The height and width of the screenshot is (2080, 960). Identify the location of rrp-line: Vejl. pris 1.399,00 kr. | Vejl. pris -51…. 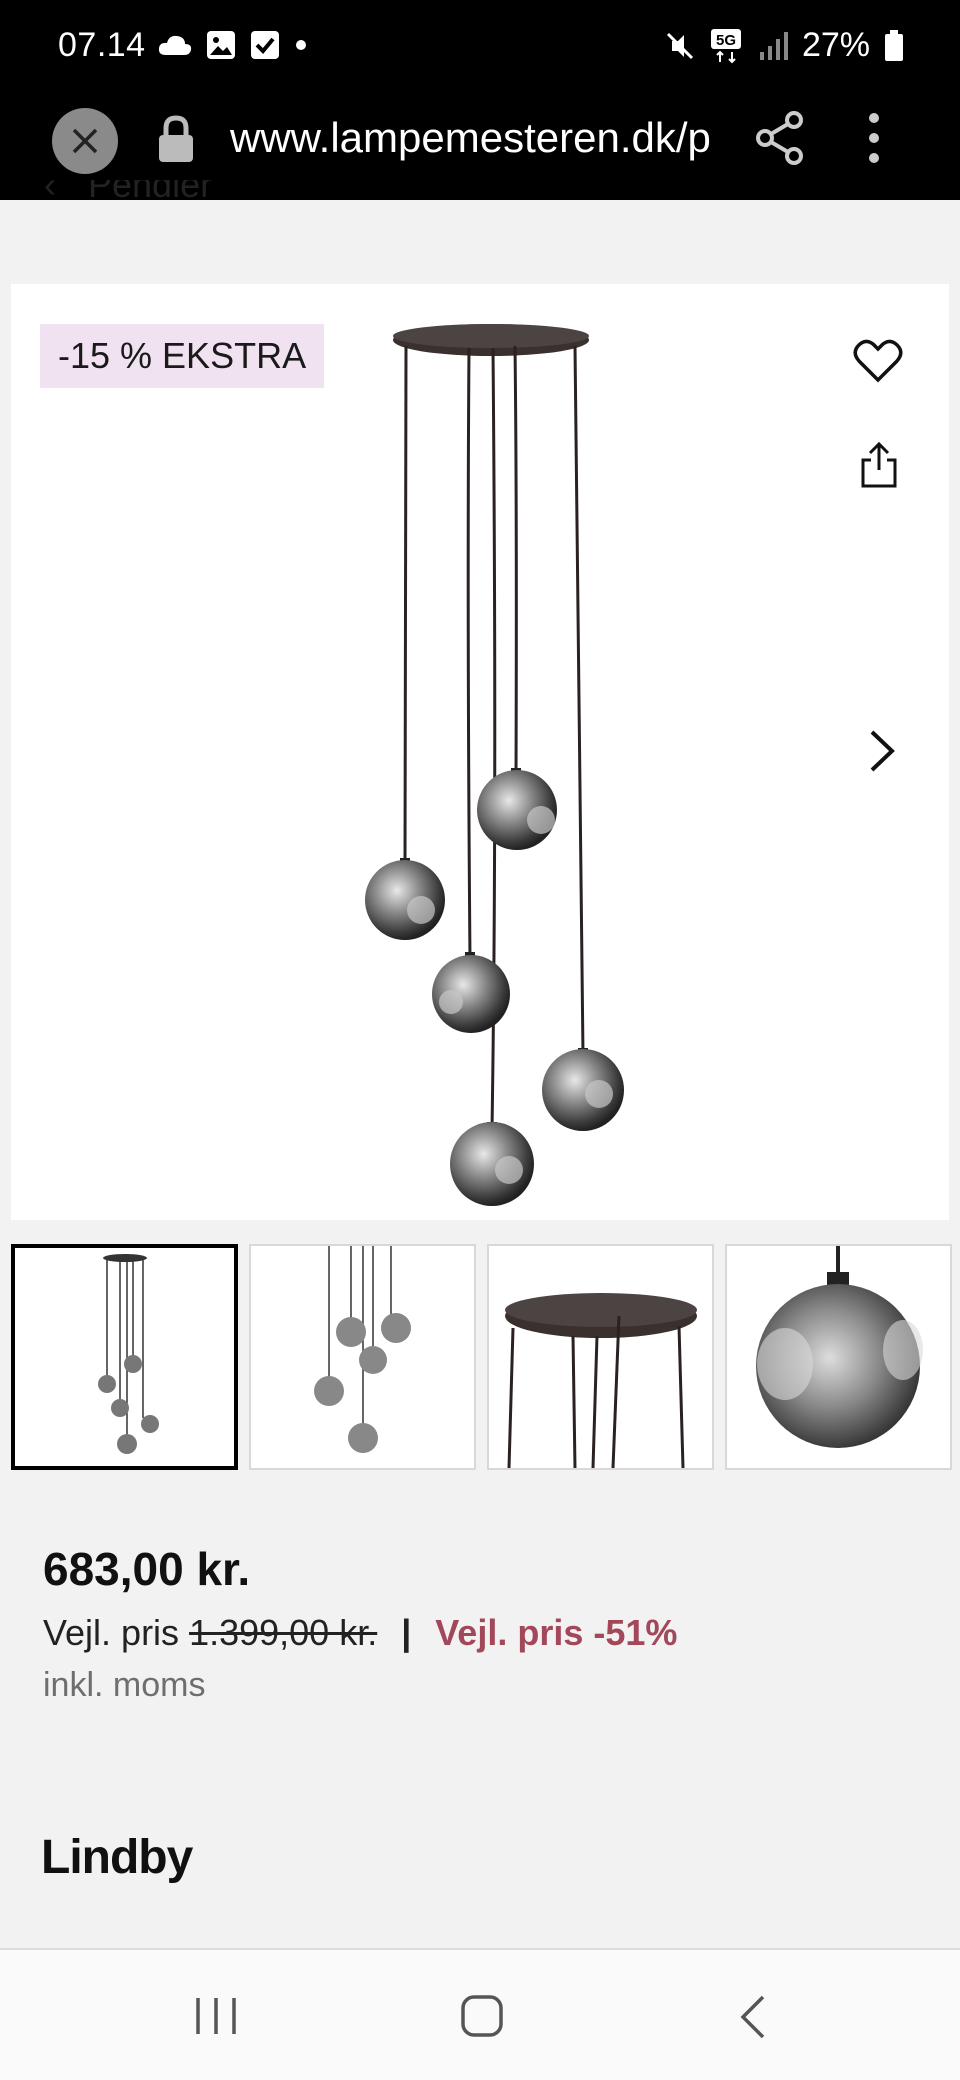
(360, 1633).